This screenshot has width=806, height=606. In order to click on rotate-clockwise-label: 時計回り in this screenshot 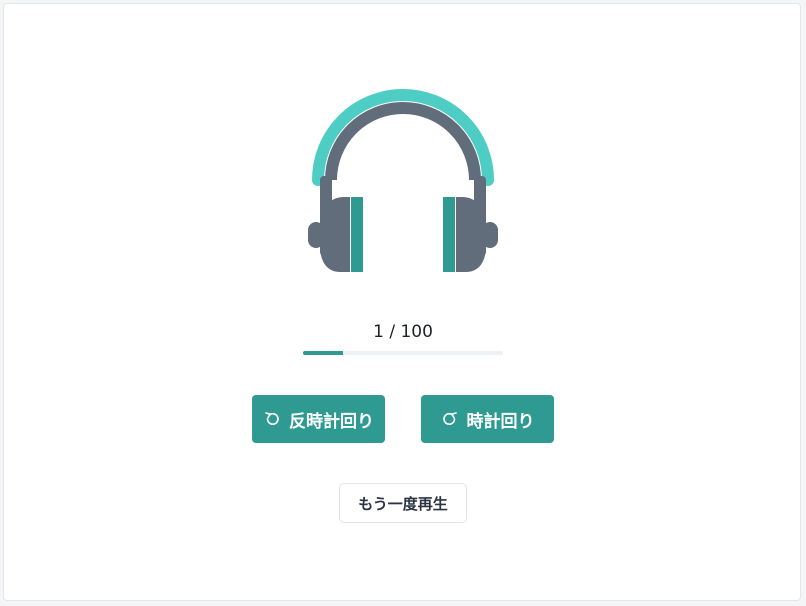, I will do `click(500, 421)`.